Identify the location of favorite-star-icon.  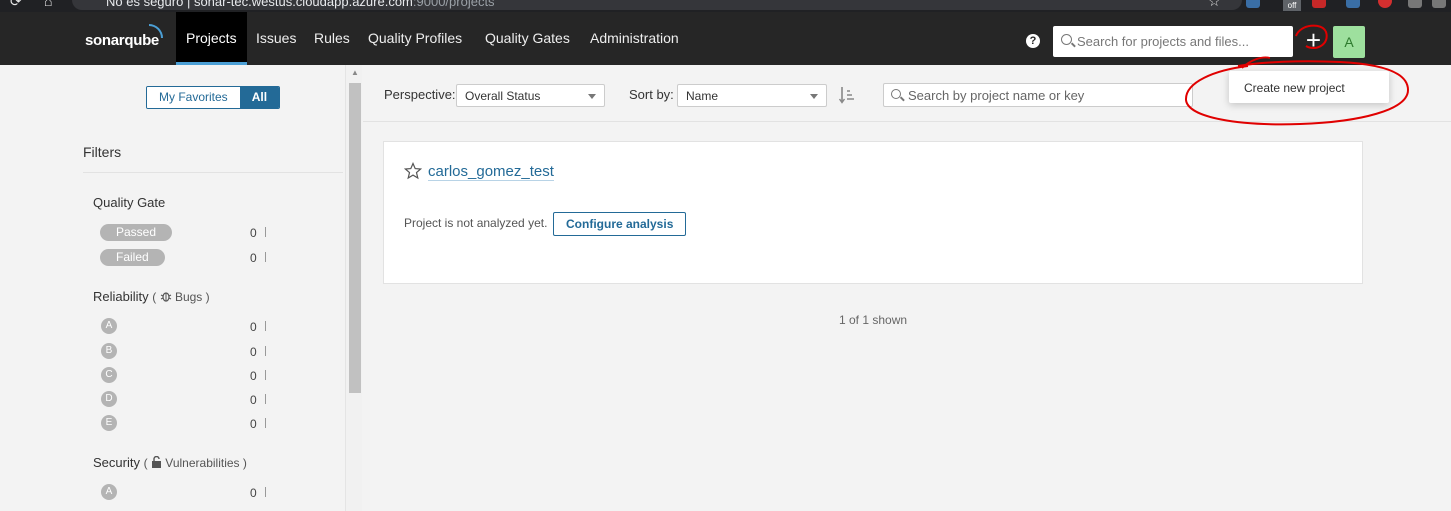
(413, 171).